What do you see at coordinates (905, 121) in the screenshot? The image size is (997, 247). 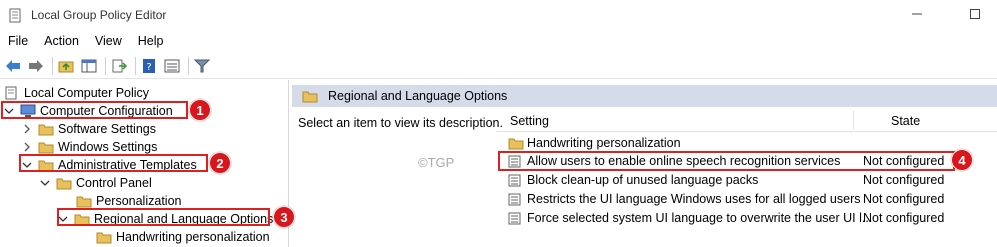 I see `column-header-state: State` at bounding box center [905, 121].